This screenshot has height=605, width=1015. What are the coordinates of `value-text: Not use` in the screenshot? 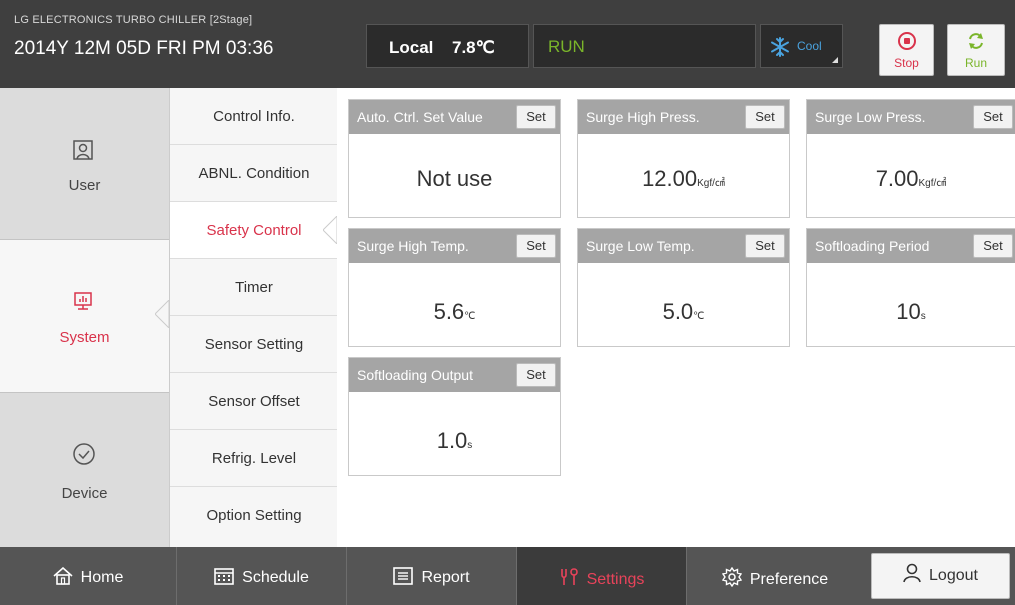 It's located at (454, 178).